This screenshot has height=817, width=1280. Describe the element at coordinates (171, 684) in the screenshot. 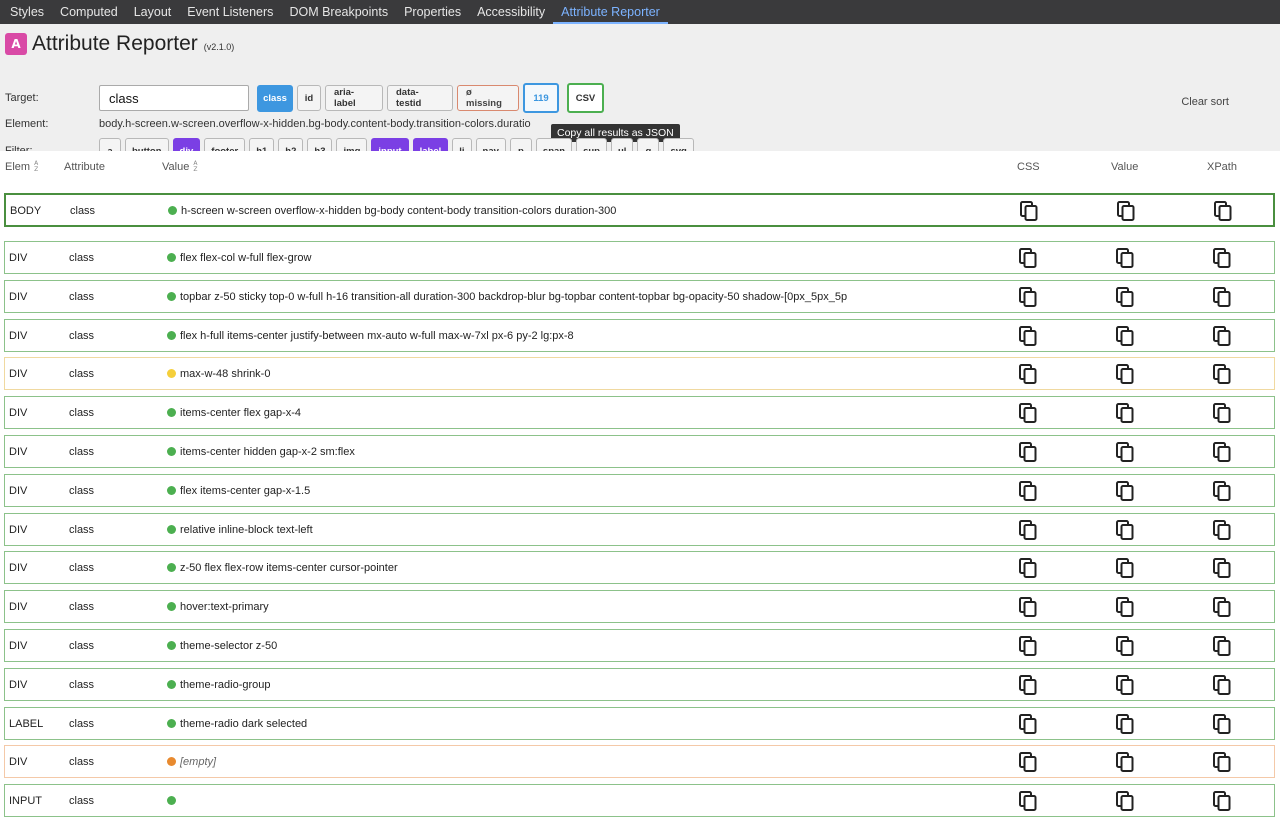

I see `status-dot-icon` at that location.